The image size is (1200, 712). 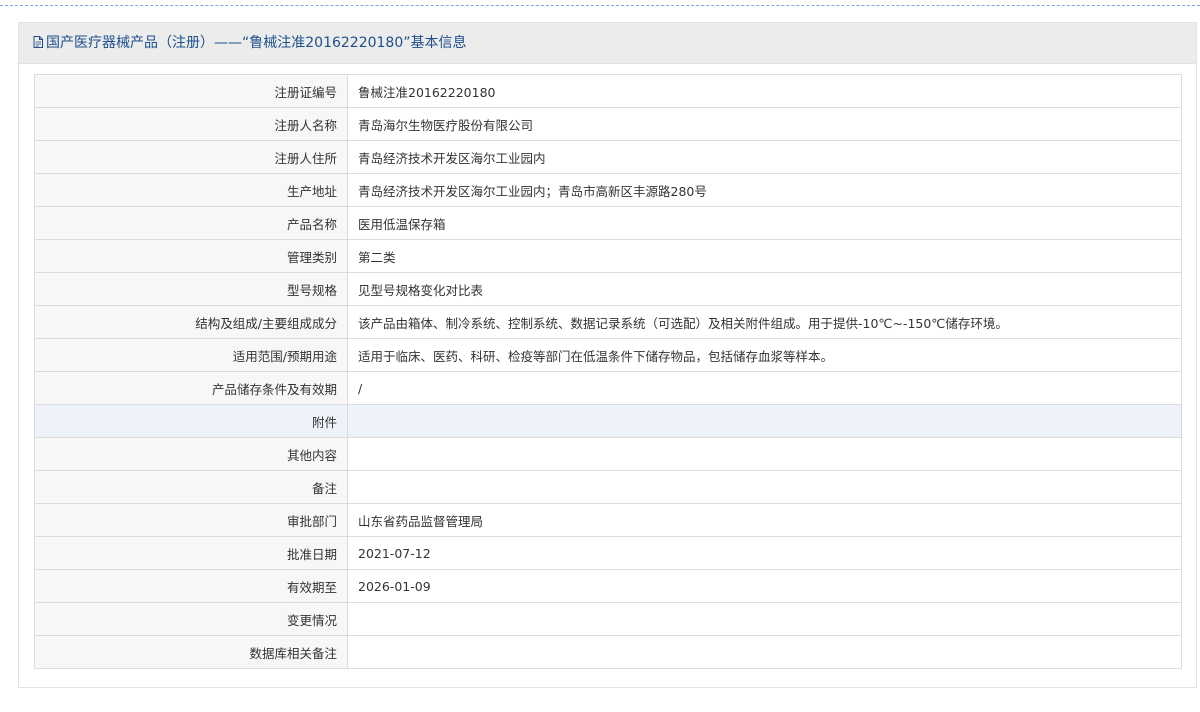 I want to click on table-row: 备注, so click(x=608, y=487).